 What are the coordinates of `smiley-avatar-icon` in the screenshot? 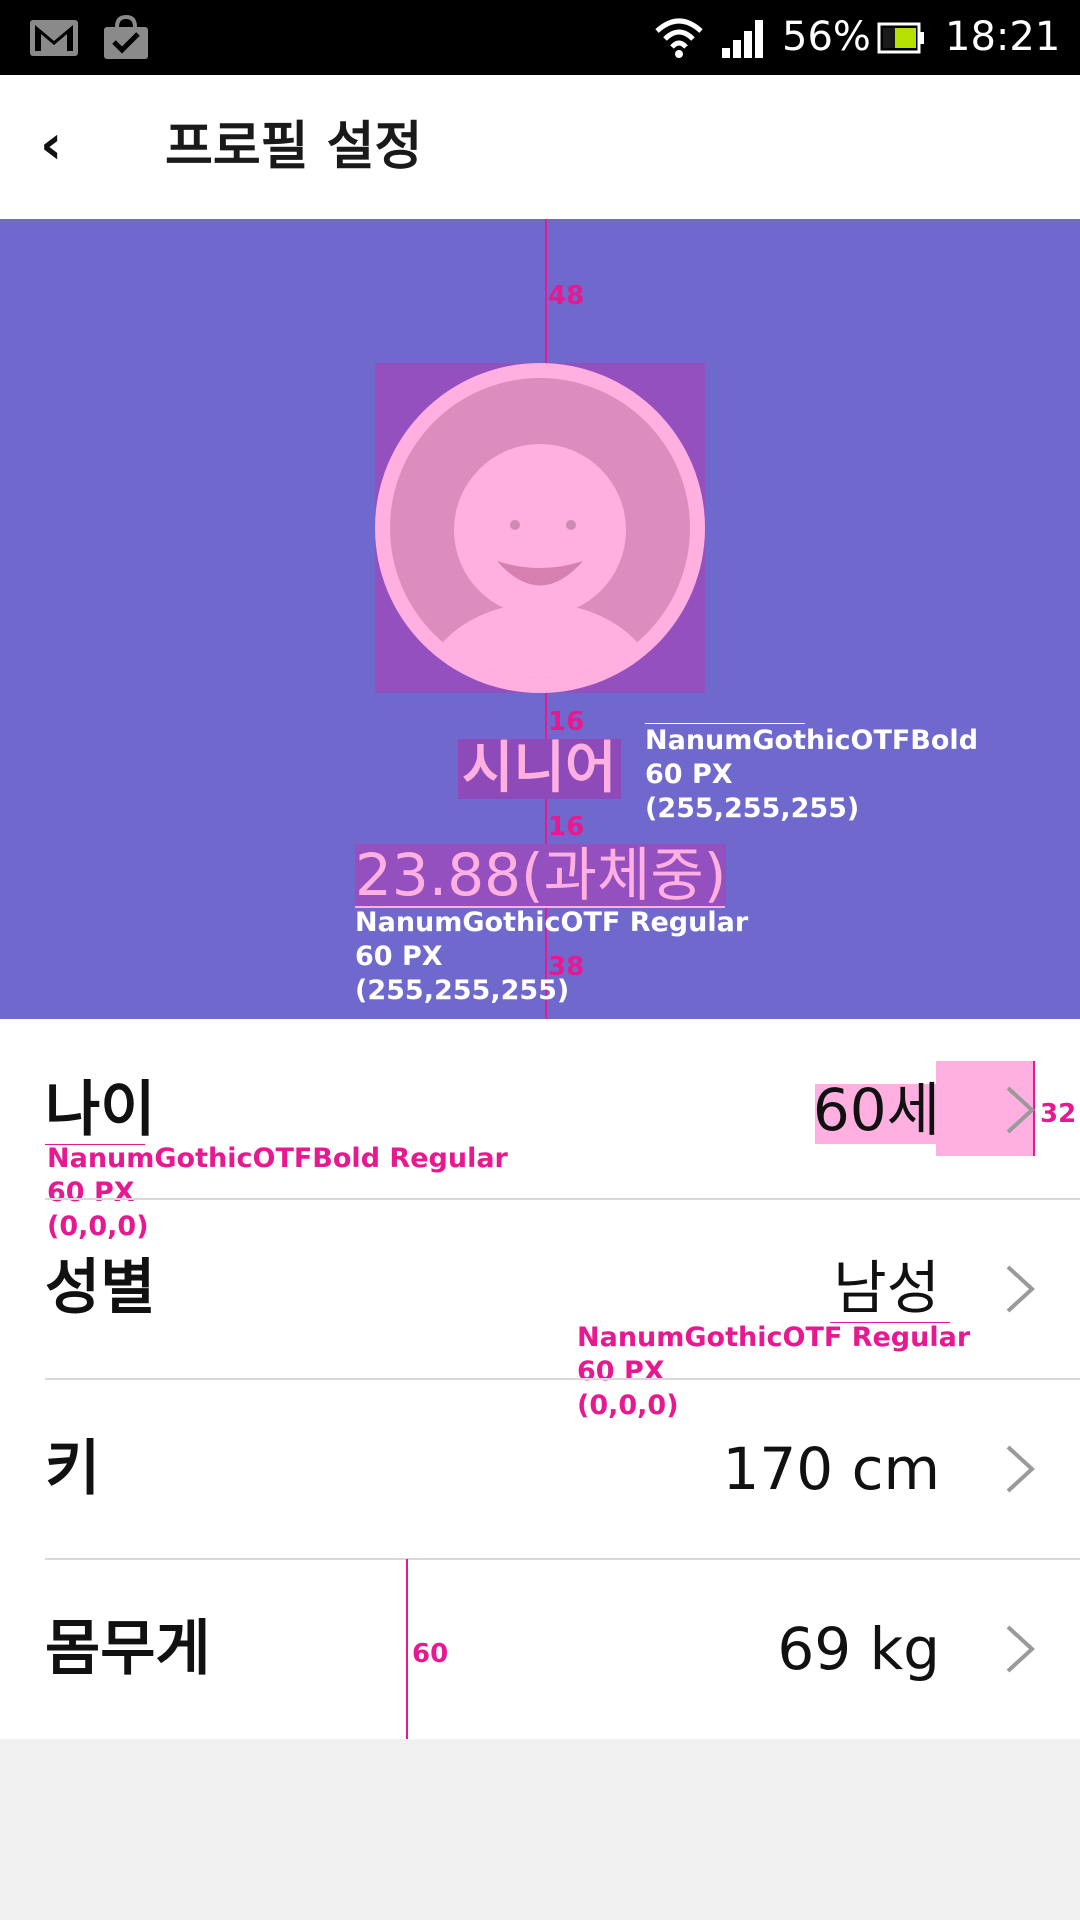 It's located at (540, 528).